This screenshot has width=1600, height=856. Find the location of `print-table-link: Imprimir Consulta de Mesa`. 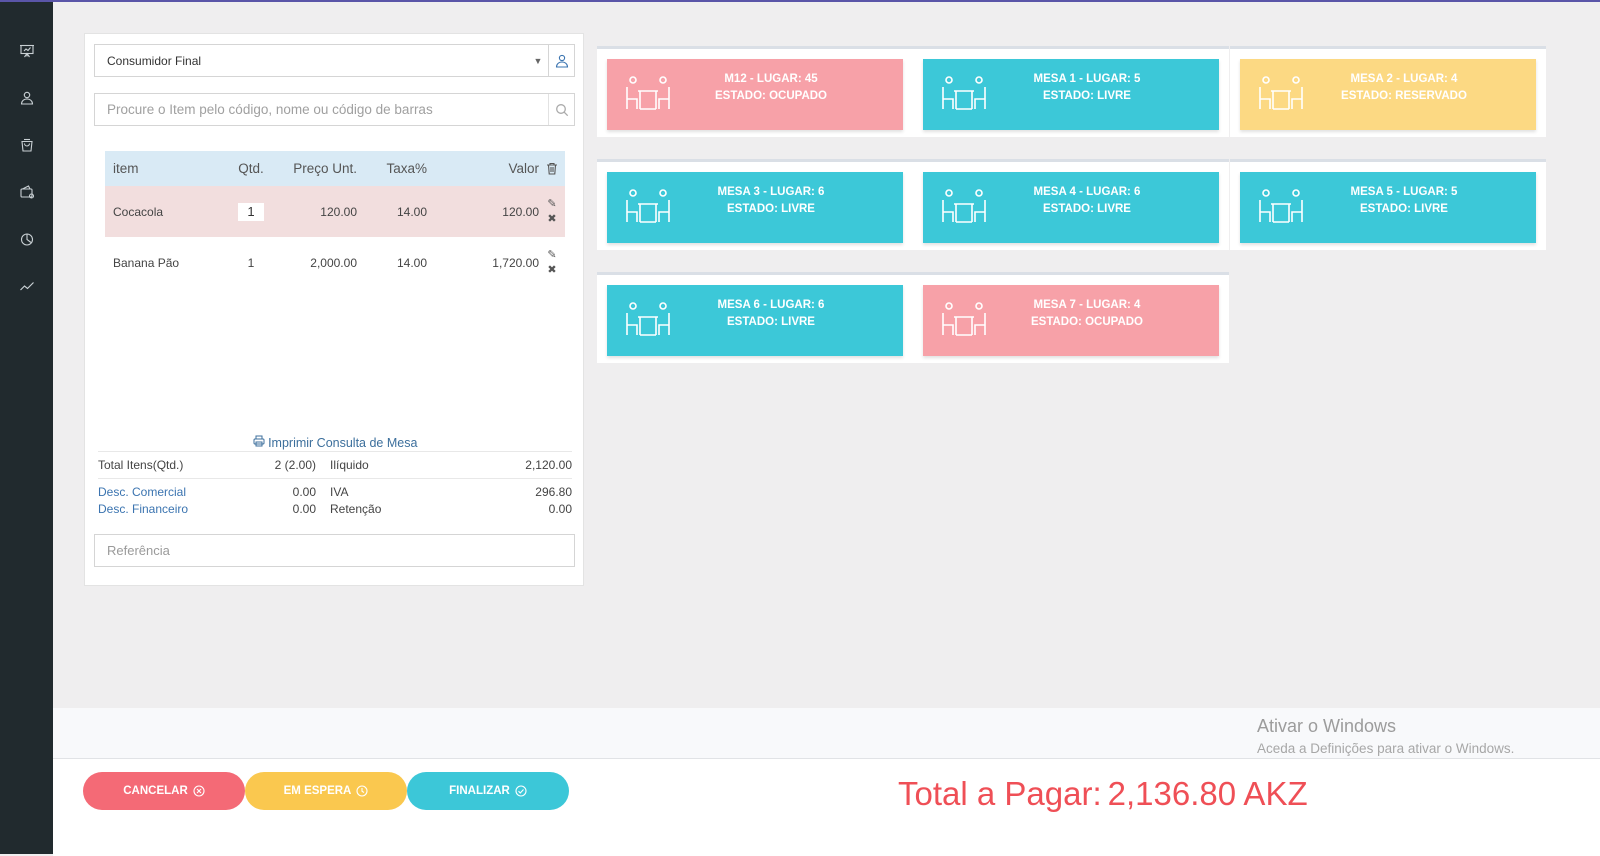

print-table-link: Imprimir Consulta de Mesa is located at coordinates (335, 442).